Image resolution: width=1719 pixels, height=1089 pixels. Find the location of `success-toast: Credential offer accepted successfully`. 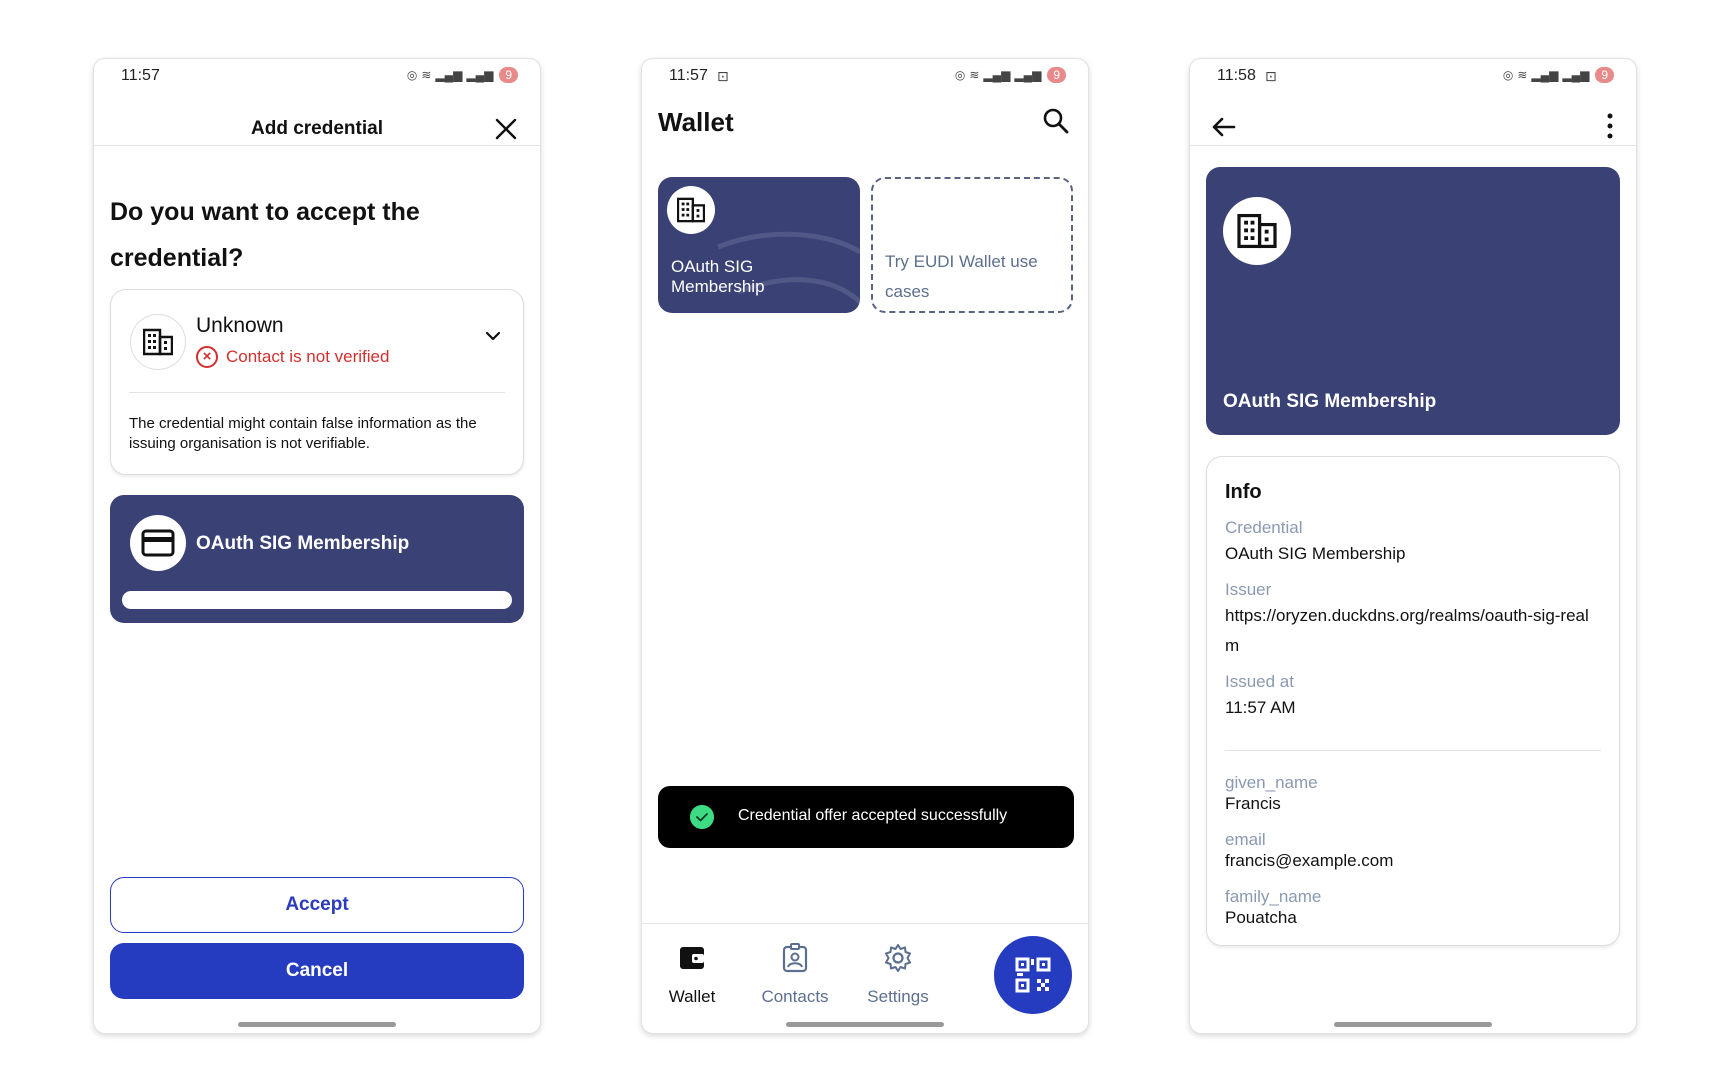

success-toast: Credential offer accepted successfully is located at coordinates (866, 817).